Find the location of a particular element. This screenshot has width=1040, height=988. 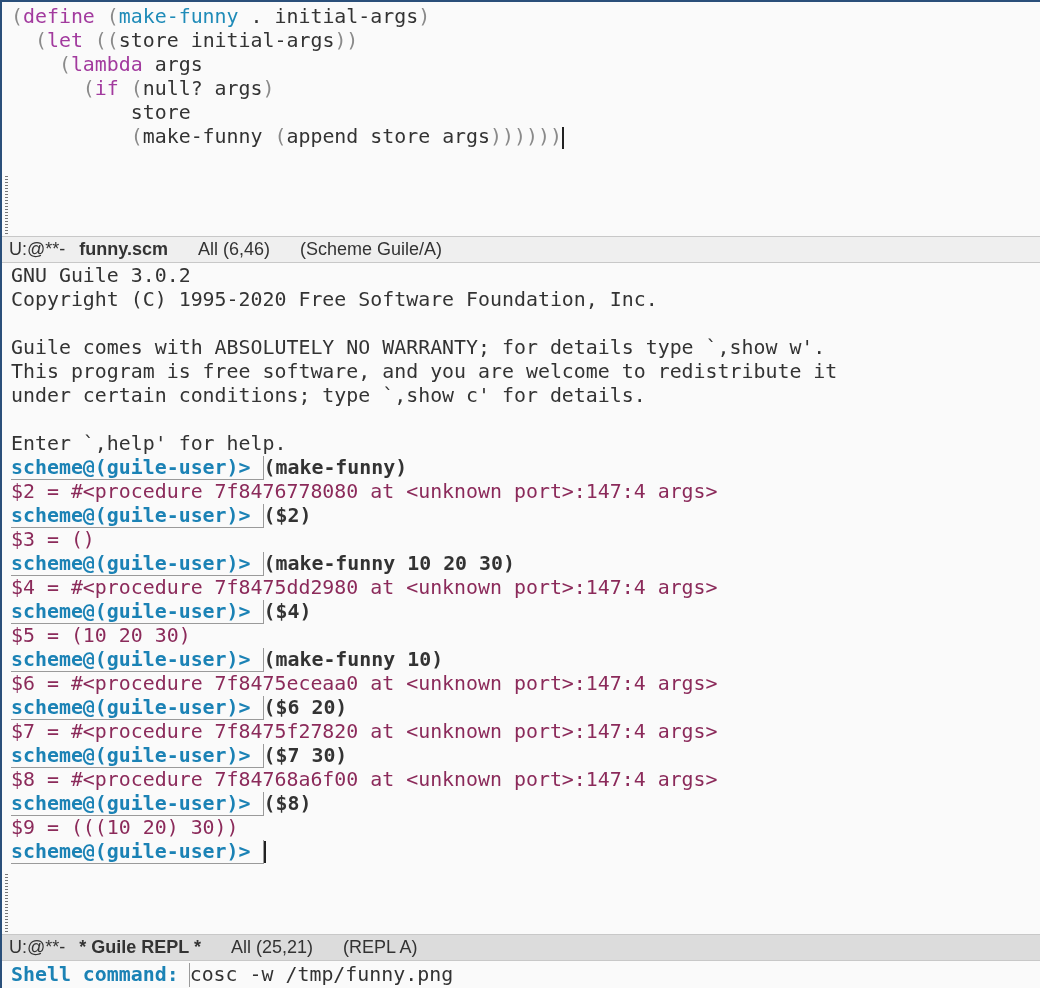

repl-output: under certain conditions; type `,show c' for details. is located at coordinates (328, 396).